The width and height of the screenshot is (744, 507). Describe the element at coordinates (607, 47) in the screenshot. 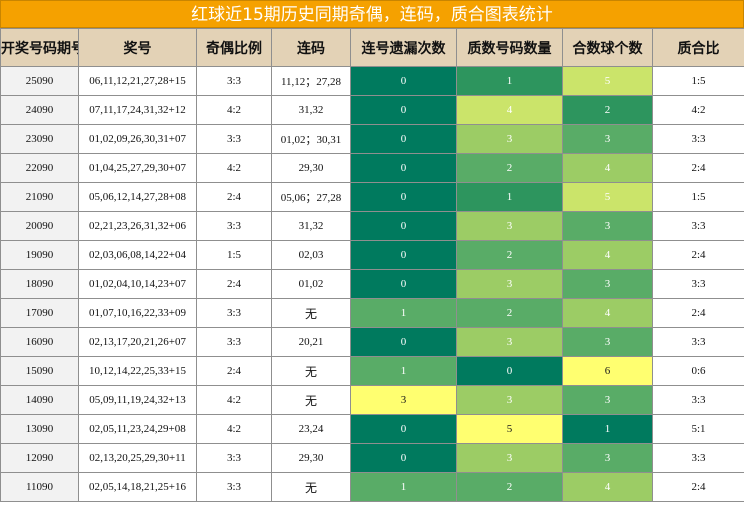

I see `header-composite: 合数球个数` at that location.